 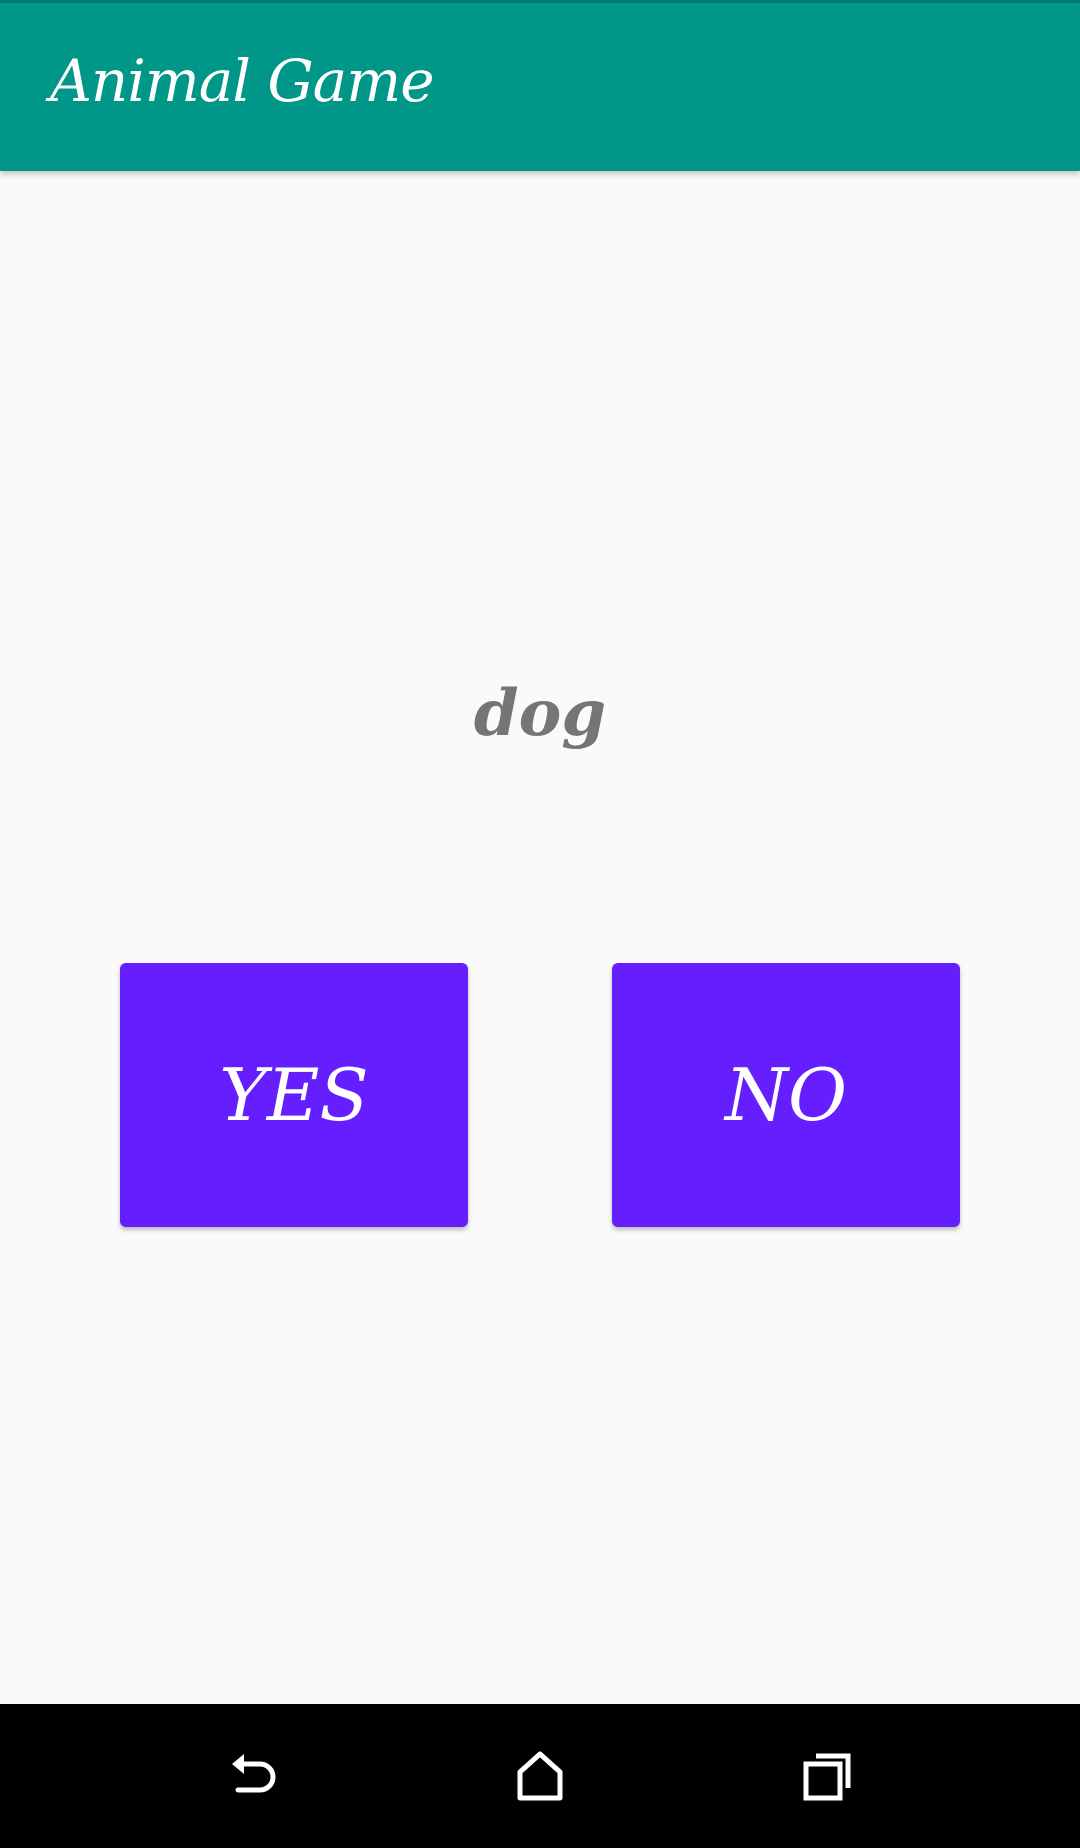 I want to click on yes-button: YES, so click(x=294, y=1095).